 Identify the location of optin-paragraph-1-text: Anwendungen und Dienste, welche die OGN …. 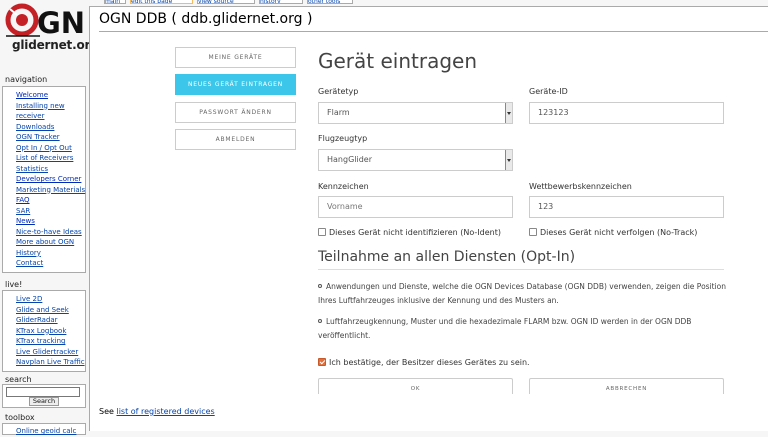
(522, 293).